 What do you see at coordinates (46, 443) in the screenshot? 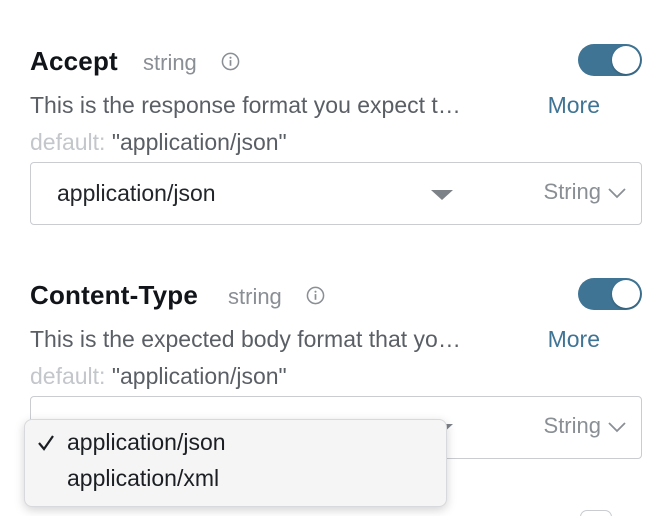
I see `checkmark-icon` at bounding box center [46, 443].